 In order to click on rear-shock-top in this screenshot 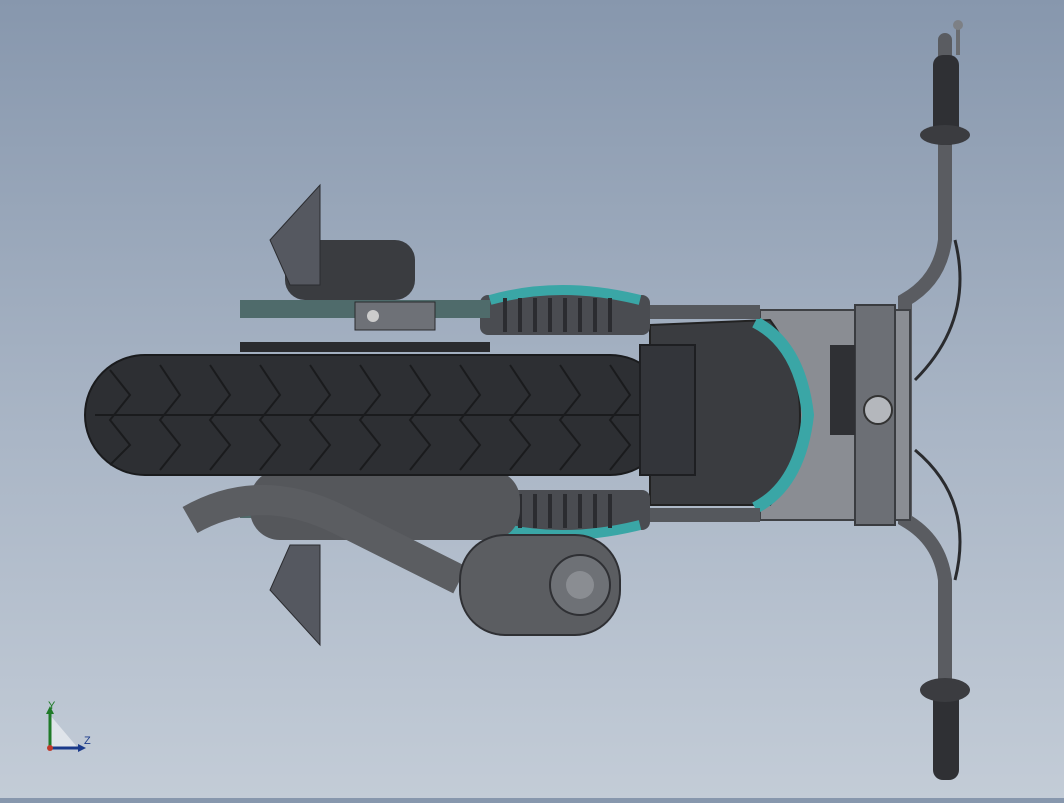, I will do `click(565, 310)`.